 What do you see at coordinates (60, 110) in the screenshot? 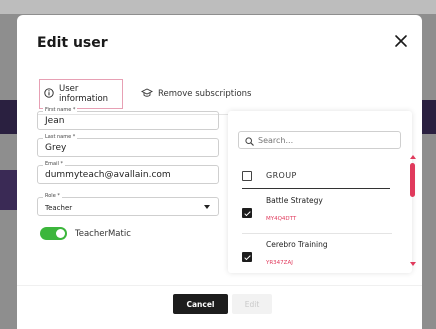
I see `field-label: First name *` at bounding box center [60, 110].